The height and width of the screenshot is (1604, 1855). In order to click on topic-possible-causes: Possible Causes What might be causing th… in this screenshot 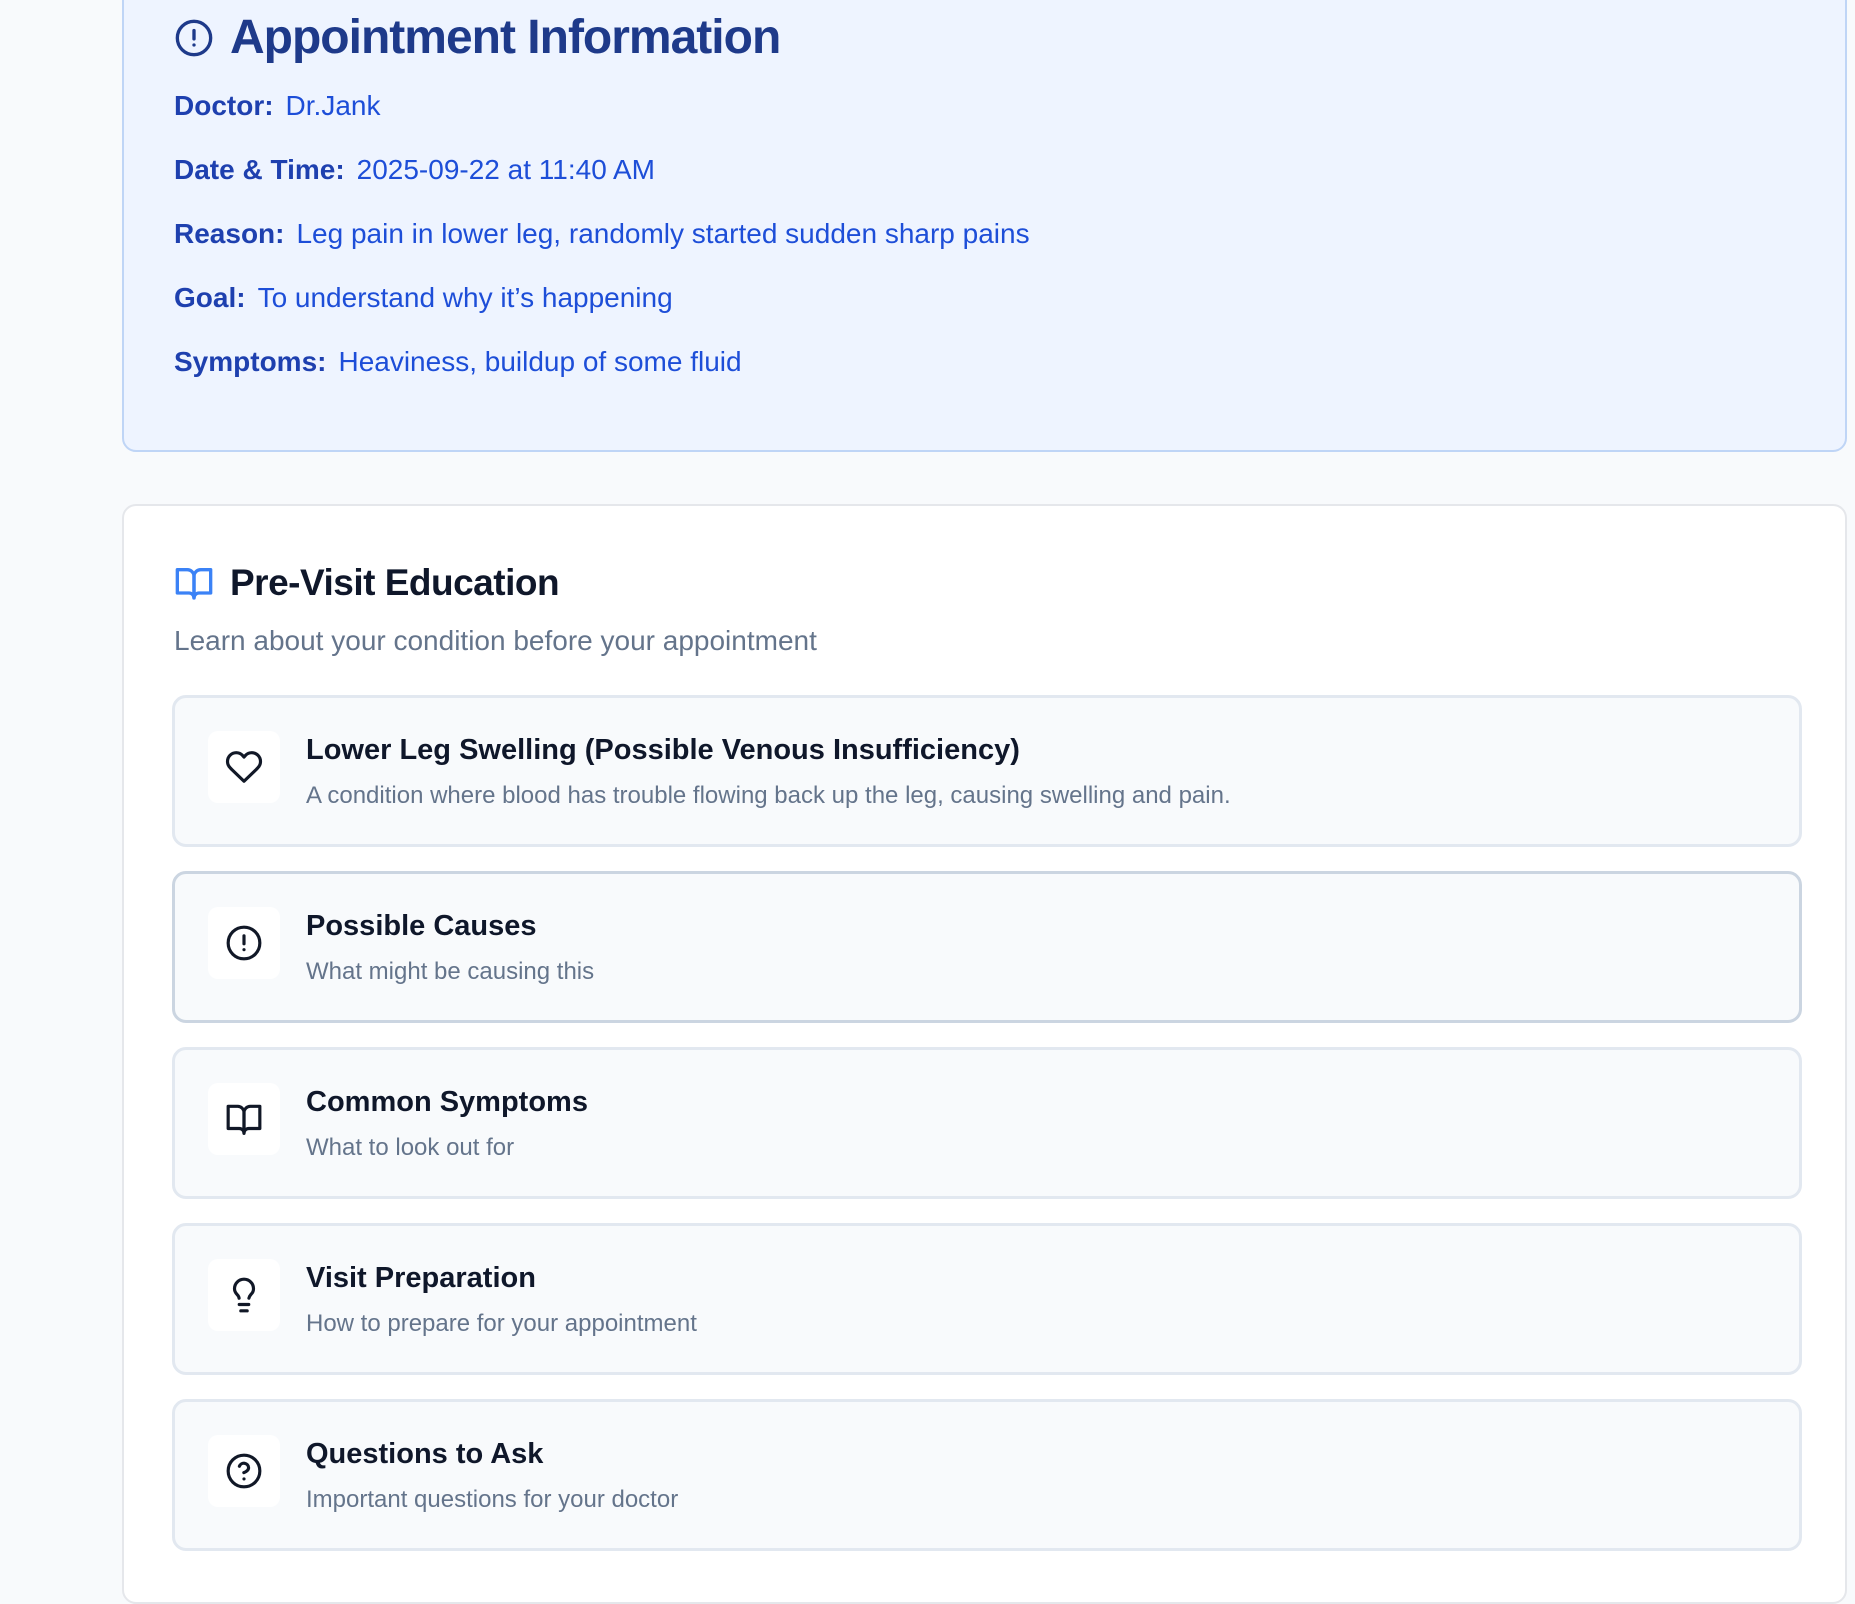, I will do `click(987, 947)`.